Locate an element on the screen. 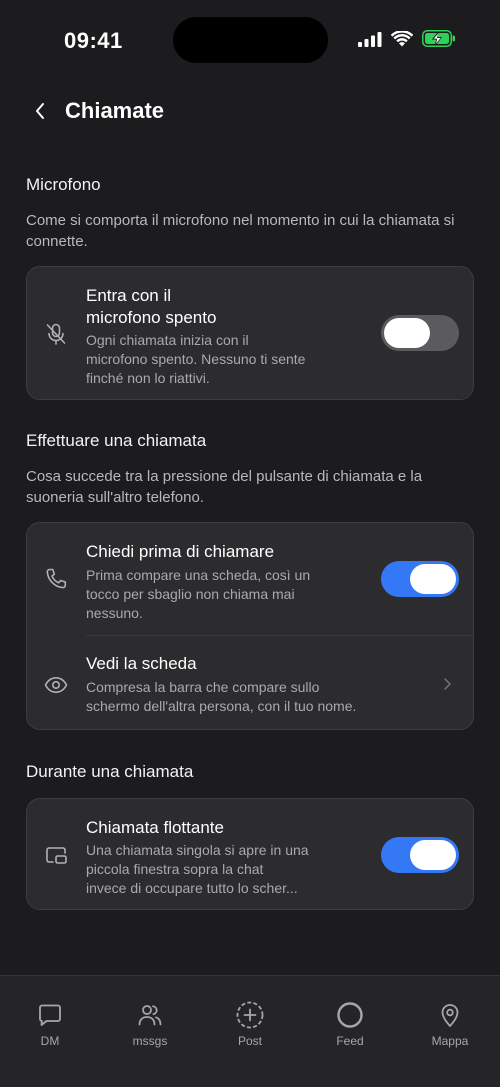  tab-feed: Feed is located at coordinates (350, 1024).